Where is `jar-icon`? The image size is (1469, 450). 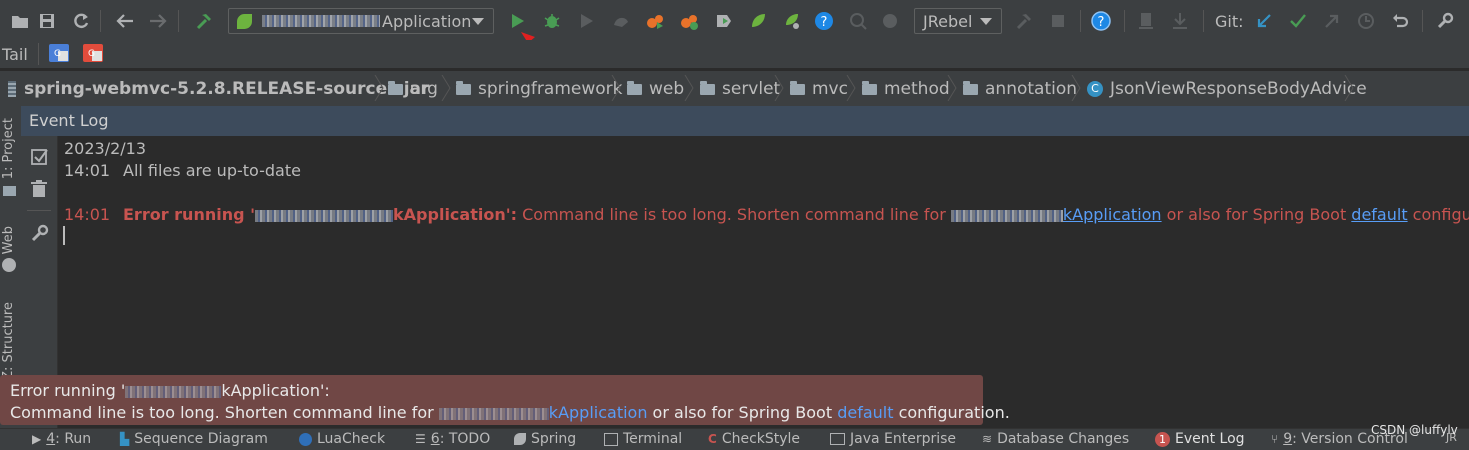
jar-icon is located at coordinates (12, 89).